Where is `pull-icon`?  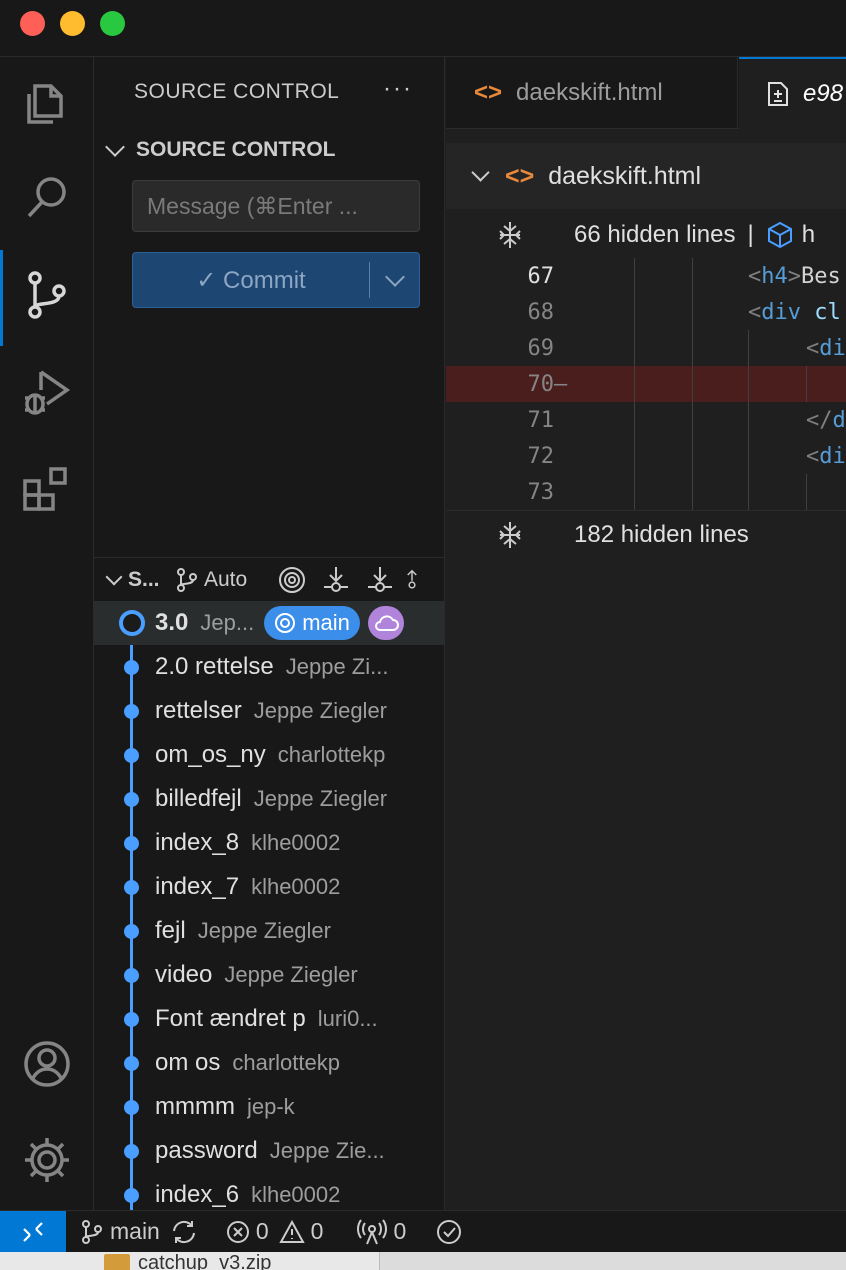 pull-icon is located at coordinates (380, 580).